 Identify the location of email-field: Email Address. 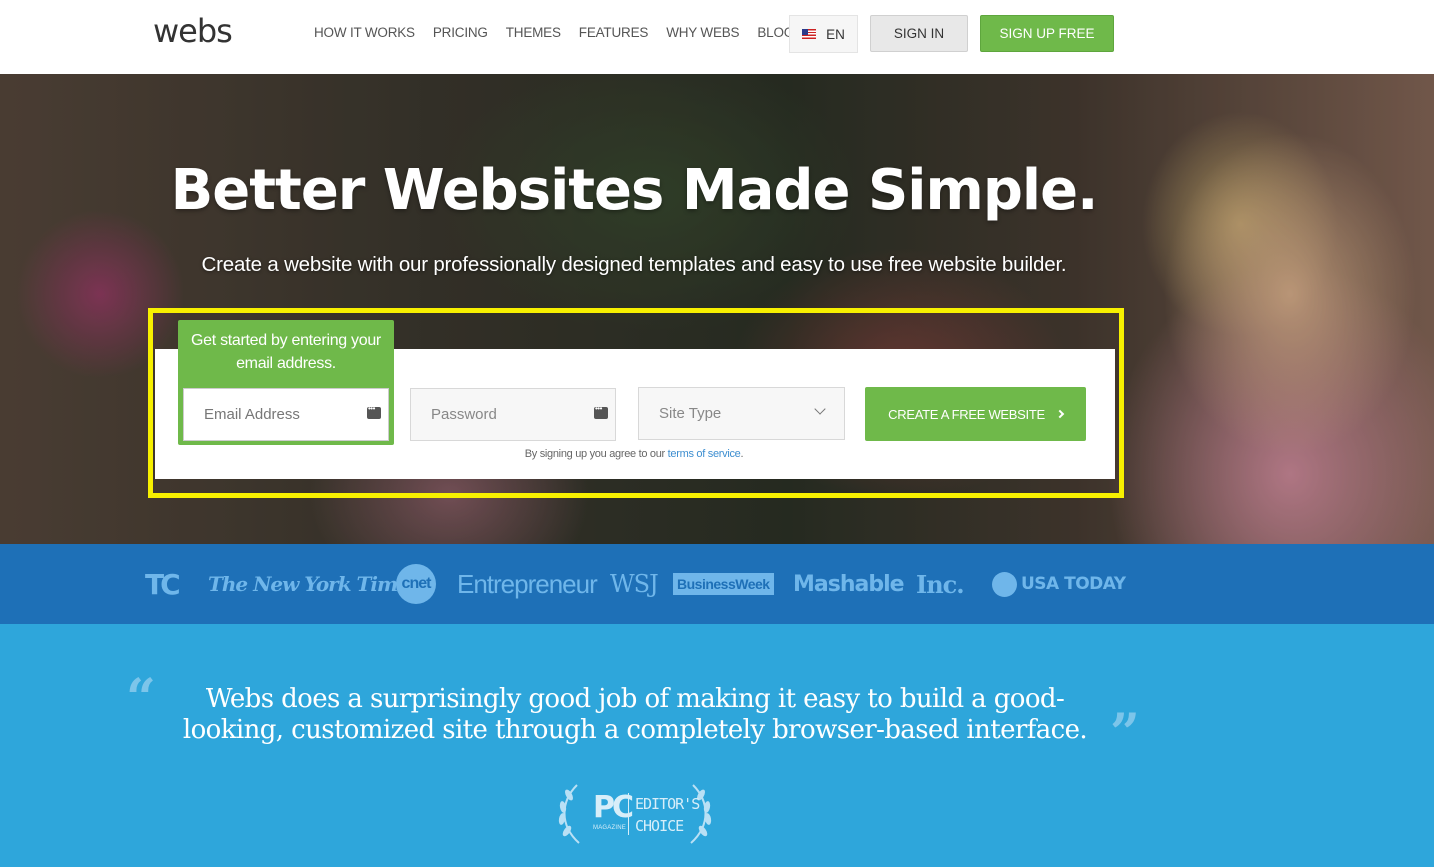
(286, 414).